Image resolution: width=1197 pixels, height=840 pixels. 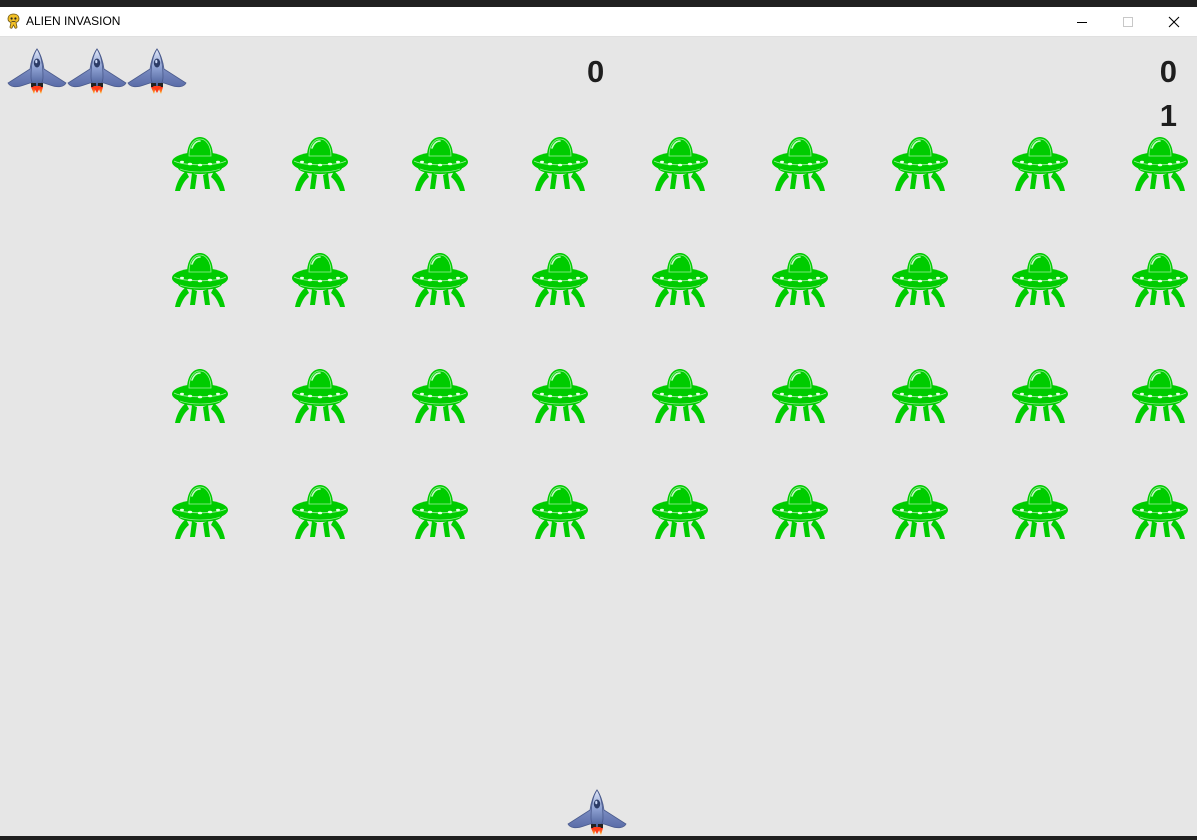 I want to click on minimize-button, so click(x=1082, y=21).